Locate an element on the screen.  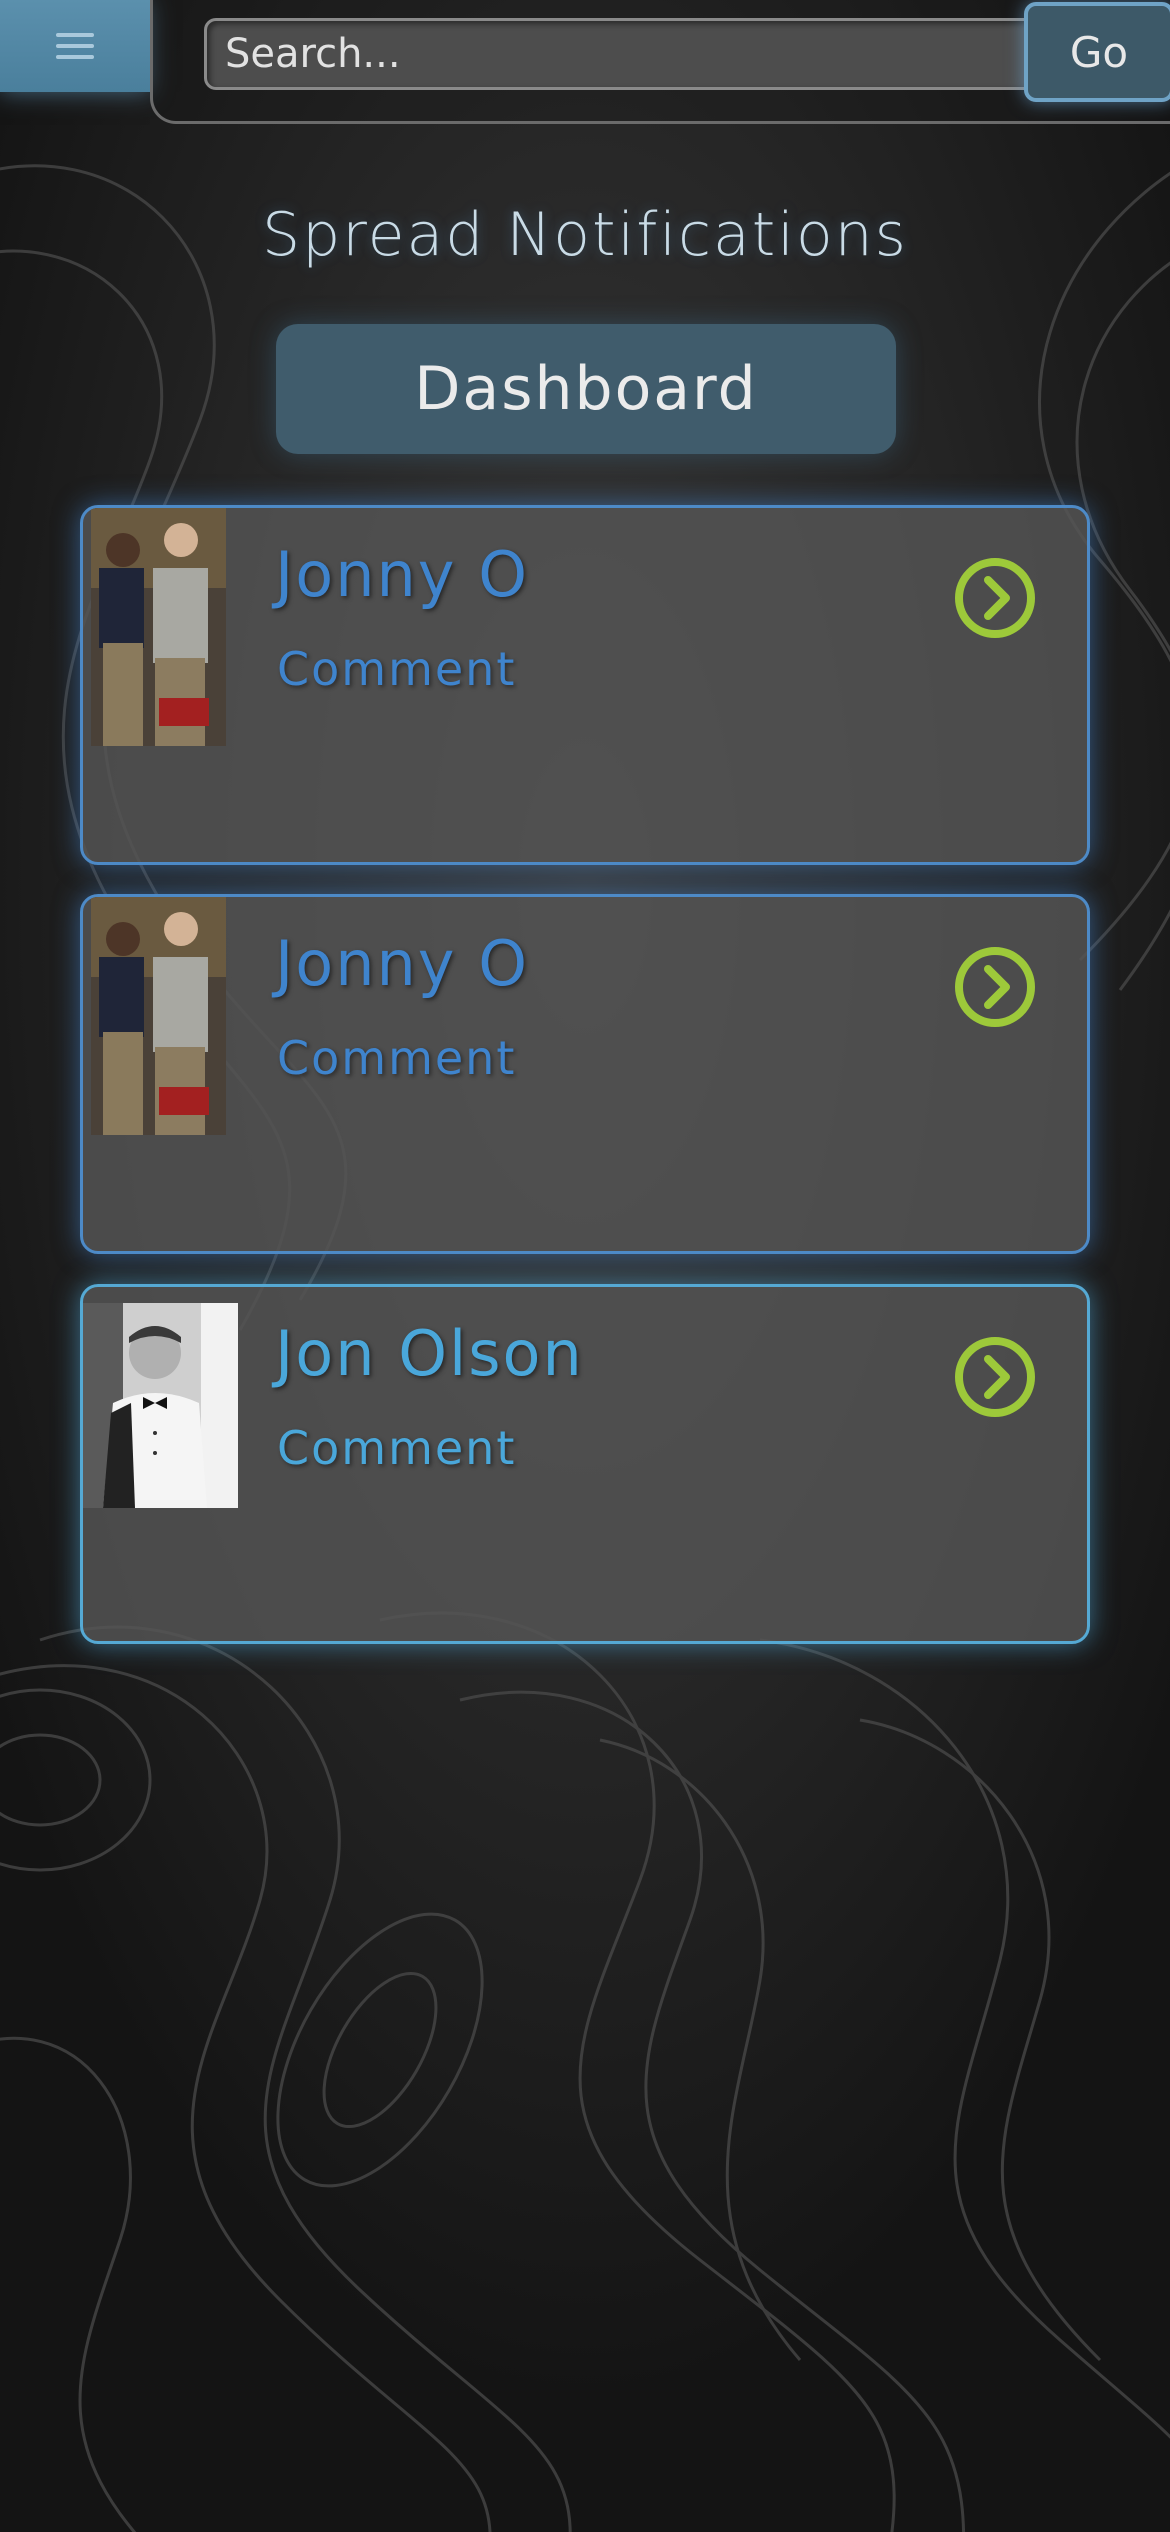
menu-button is located at coordinates (75, 46).